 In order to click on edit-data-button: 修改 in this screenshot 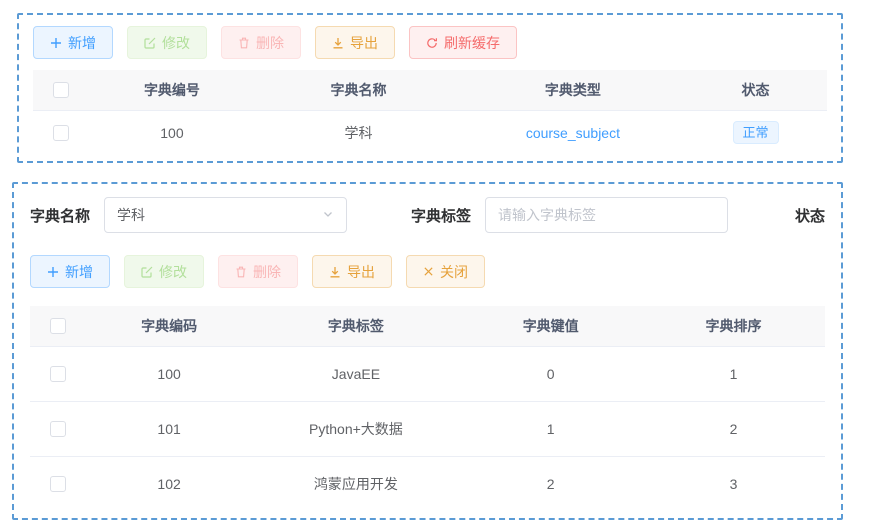, I will do `click(164, 271)`.